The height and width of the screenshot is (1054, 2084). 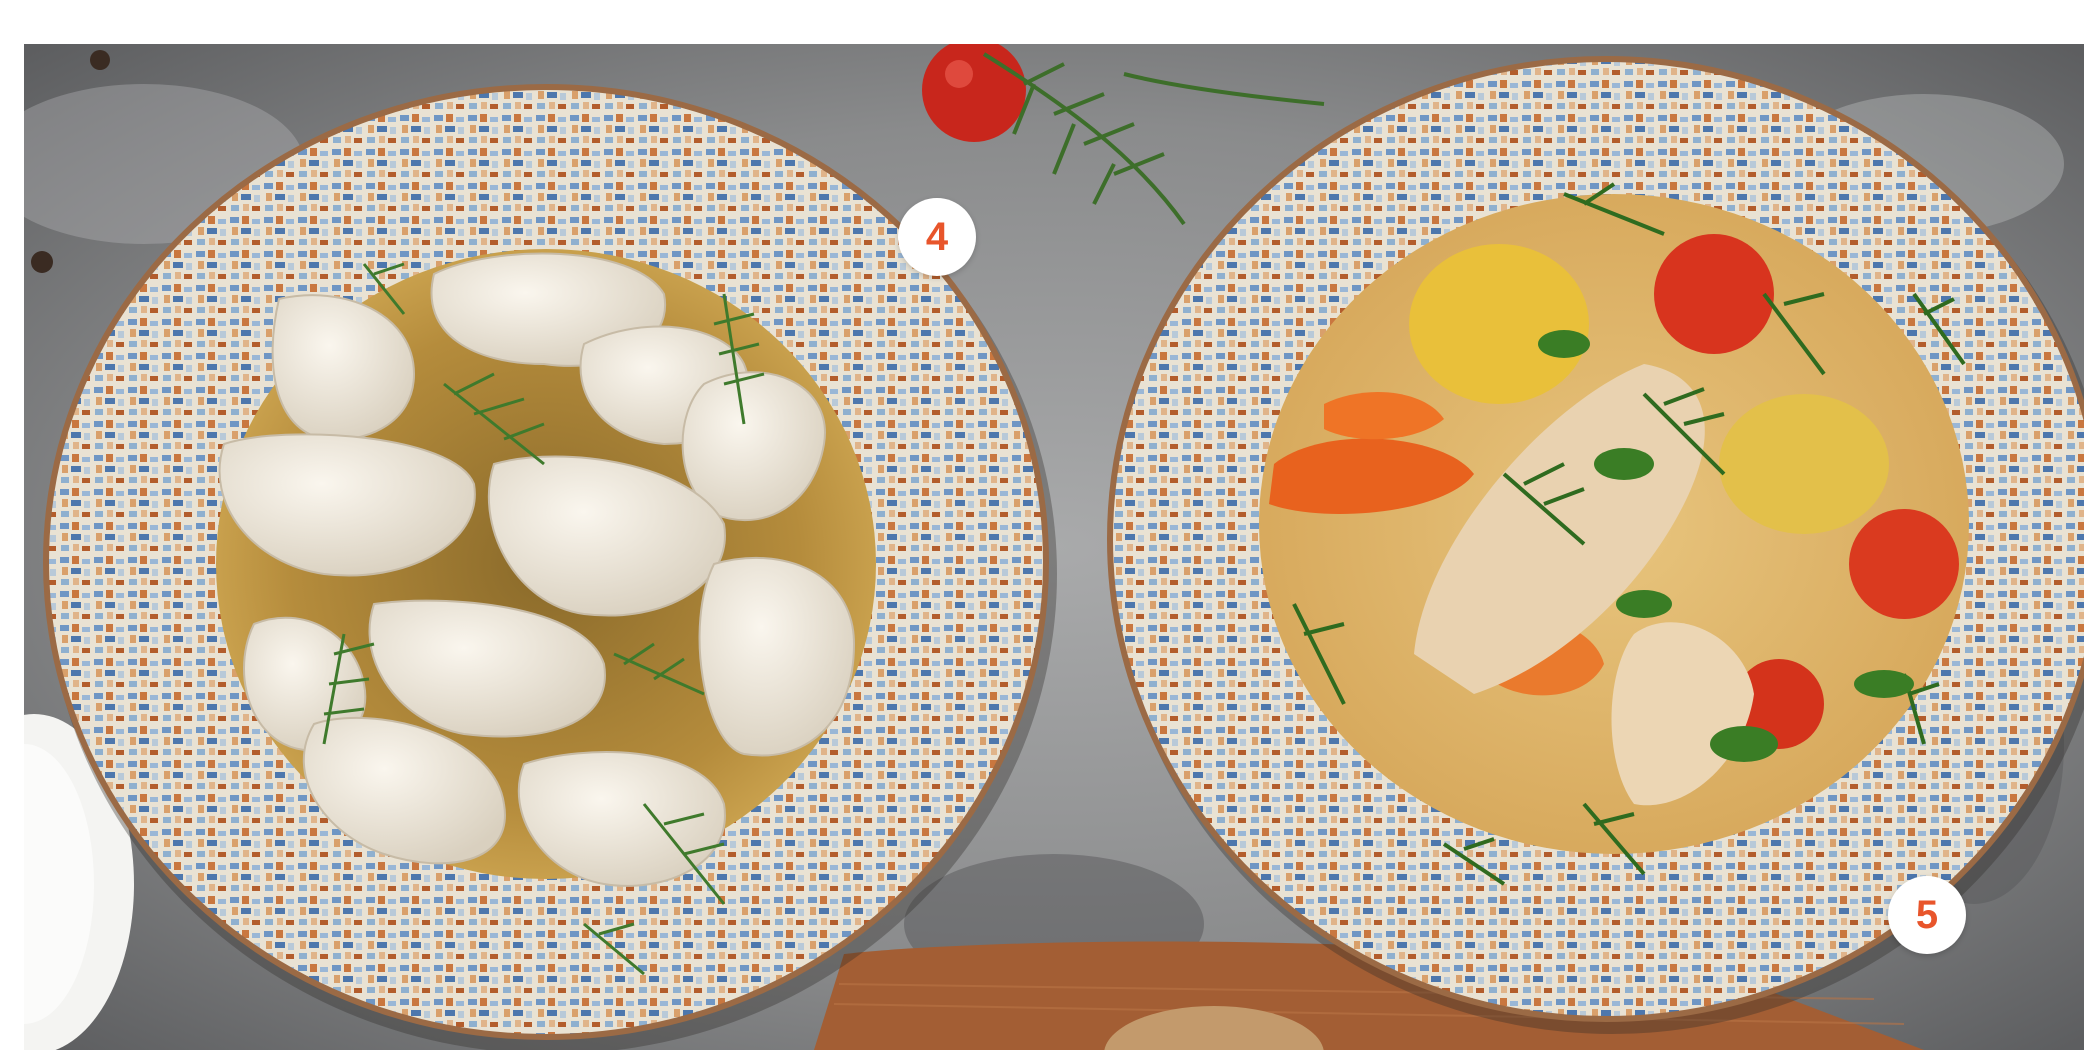 I want to click on number-badge-5: 5, so click(x=1927, y=915).